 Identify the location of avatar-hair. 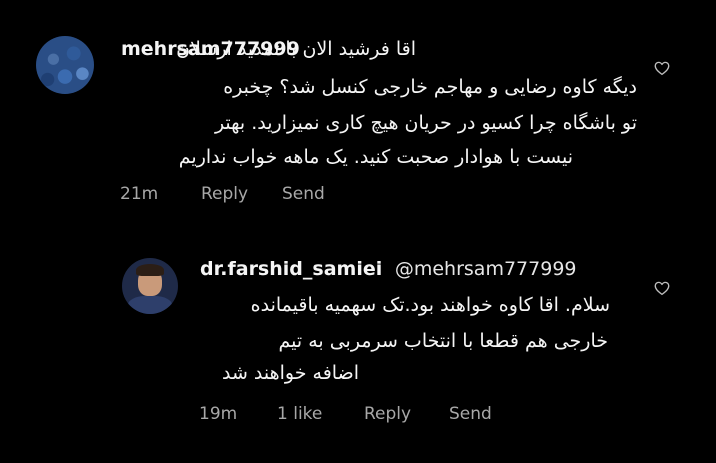
(150, 270).